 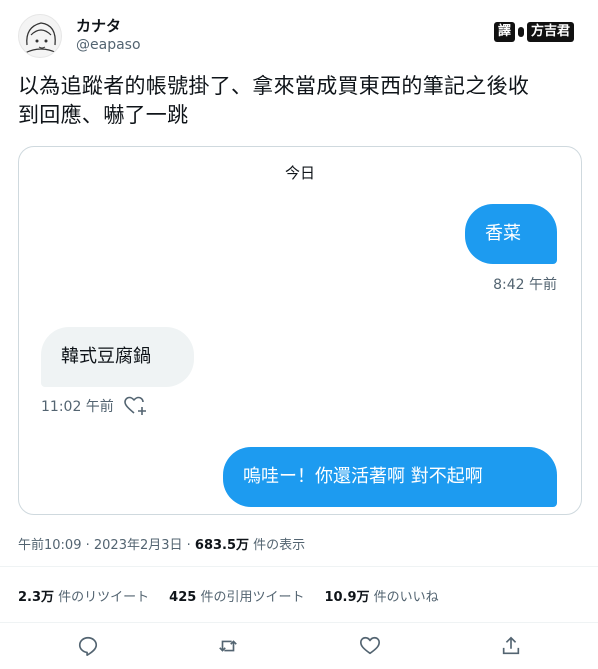 What do you see at coordinates (390, 477) in the screenshot?
I see `message-bubble-sent: 嗚哇ー！你還活著啊 對不起啊` at bounding box center [390, 477].